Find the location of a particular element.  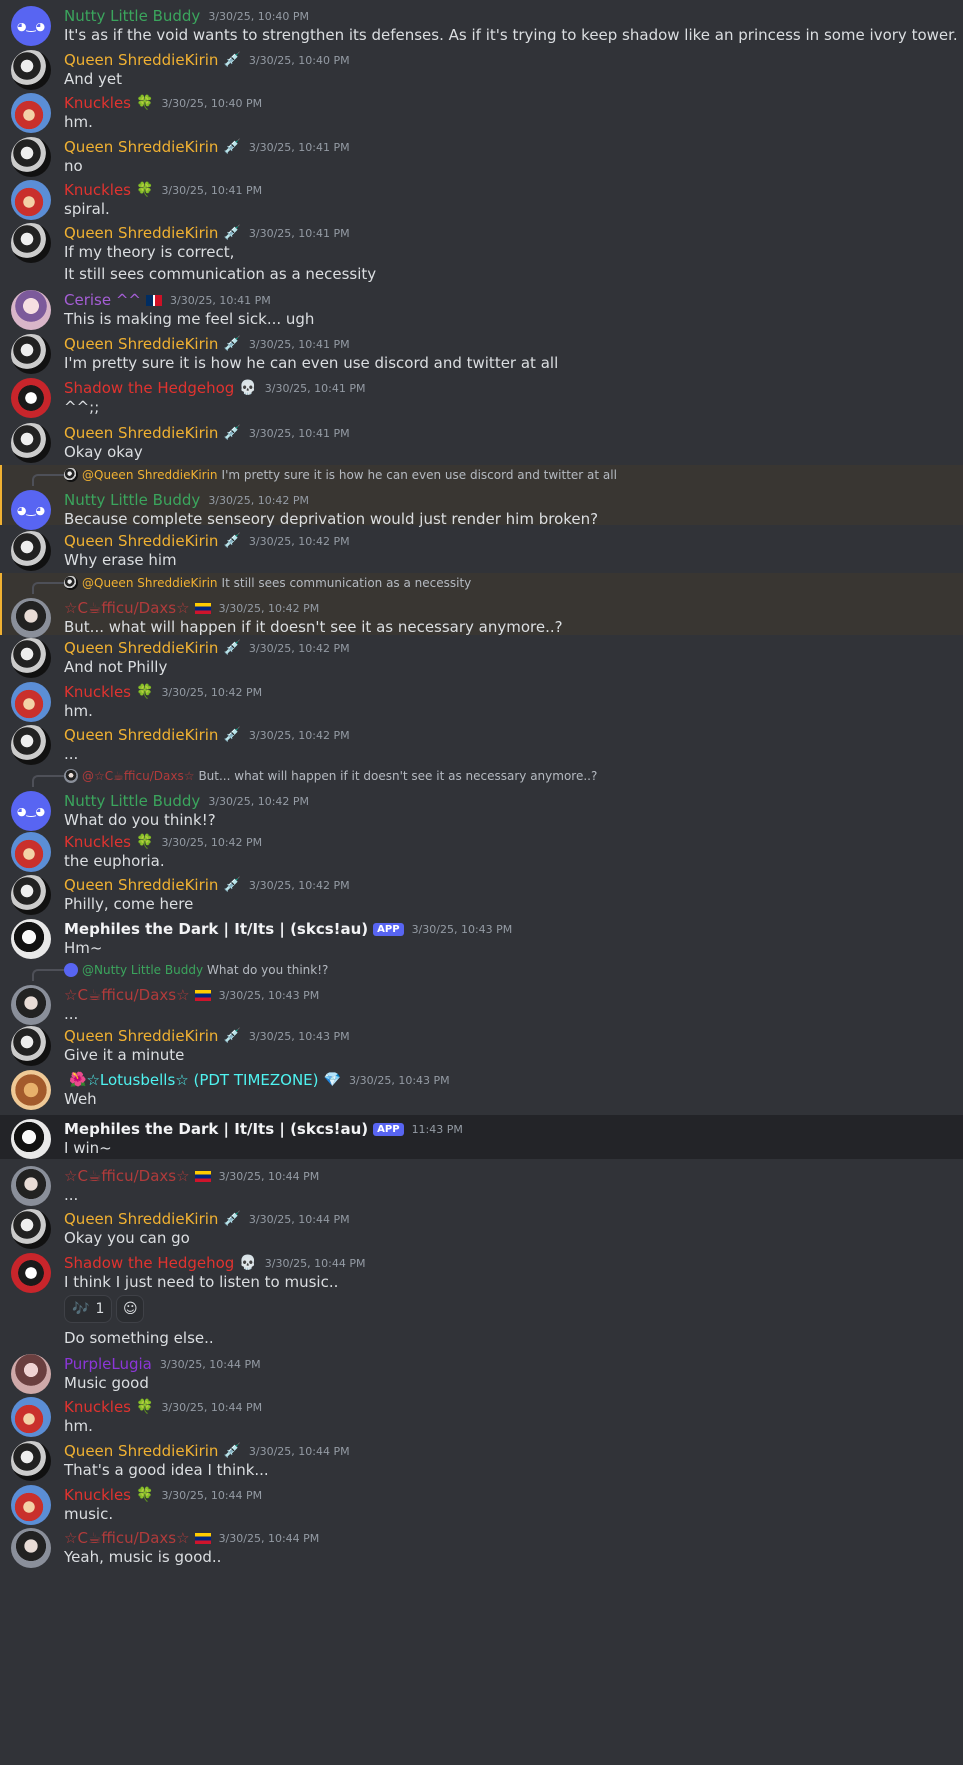

reply-author: @Queen ShreddieKirin is located at coordinates (150, 583).